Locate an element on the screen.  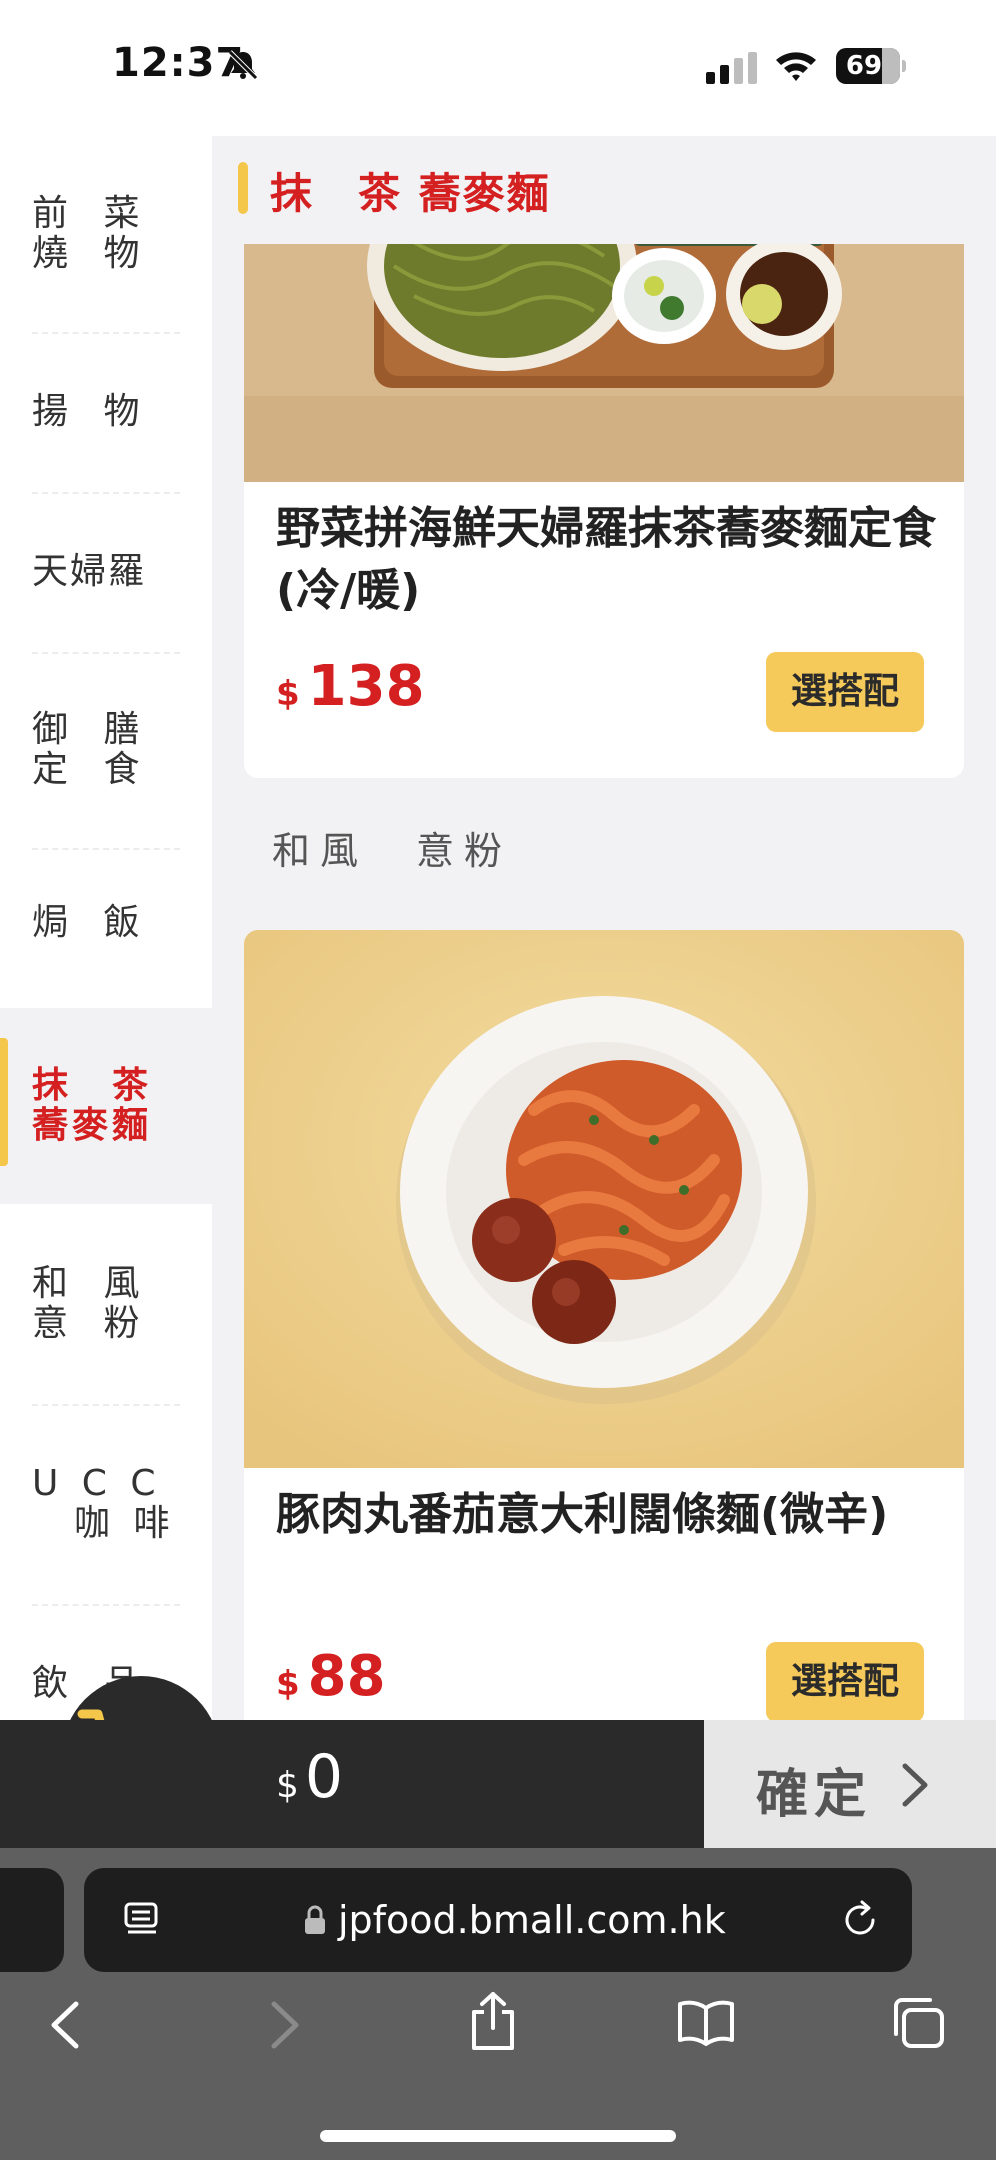
sidebar-item-matcha-soba: 抹 茶 蕎麥麵 is located at coordinates (106, 1106).